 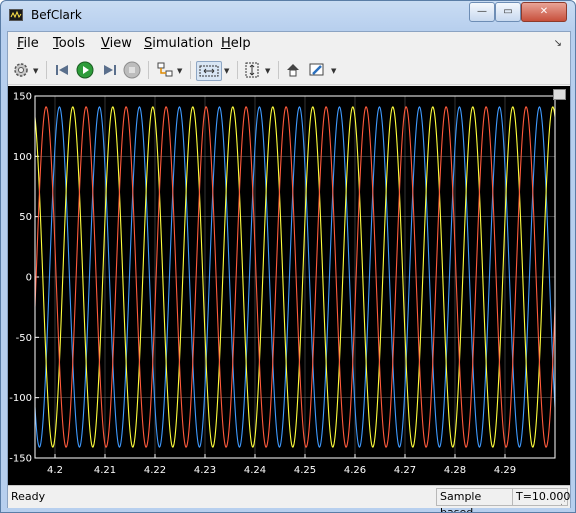 What do you see at coordinates (35, 71) in the screenshot?
I see `gear-dropdown-icon: ▼` at bounding box center [35, 71].